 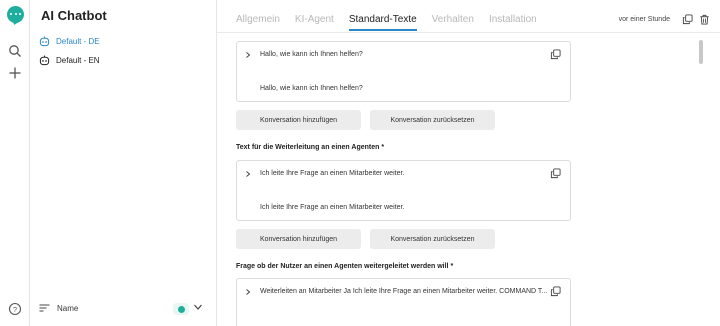 What do you see at coordinates (68, 308) in the screenshot?
I see `sort-label: Name` at bounding box center [68, 308].